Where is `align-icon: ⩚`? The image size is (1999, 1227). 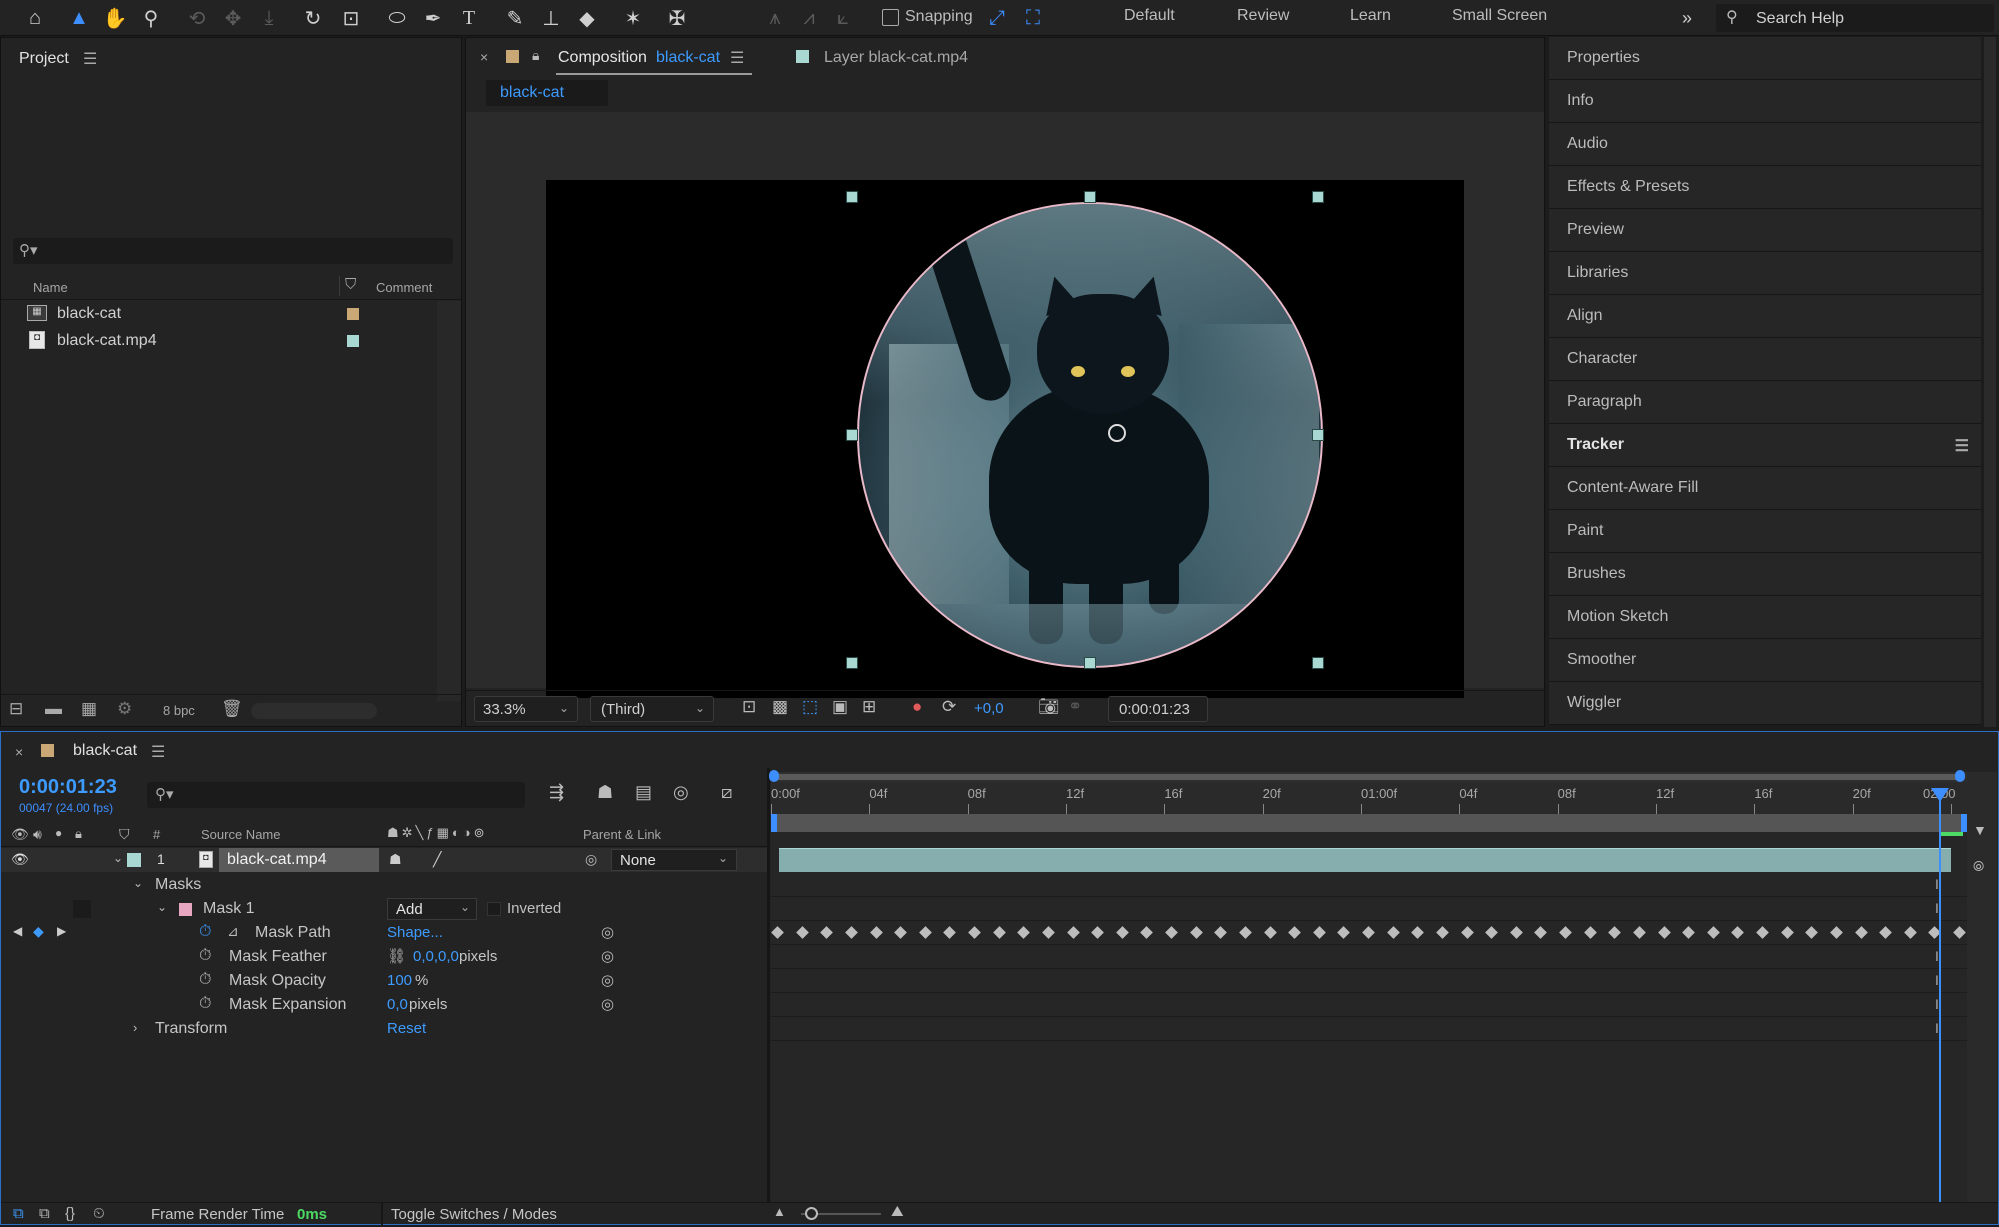 align-icon: ⩚ is located at coordinates (775, 18).